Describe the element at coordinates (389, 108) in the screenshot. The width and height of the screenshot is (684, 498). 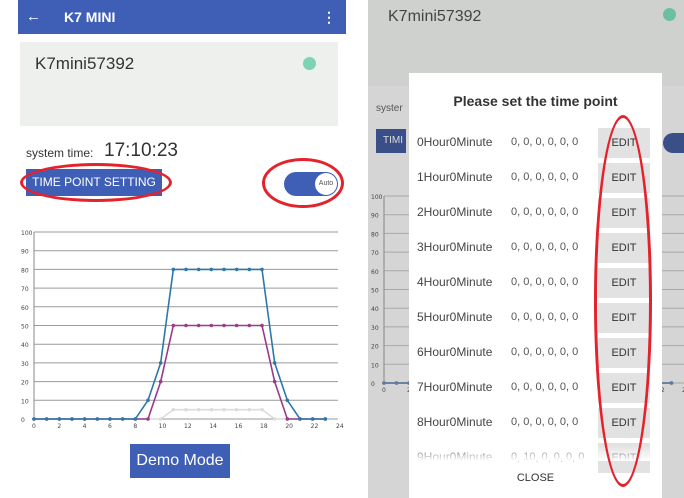
I see `system-time-label-dimmed: syster` at that location.